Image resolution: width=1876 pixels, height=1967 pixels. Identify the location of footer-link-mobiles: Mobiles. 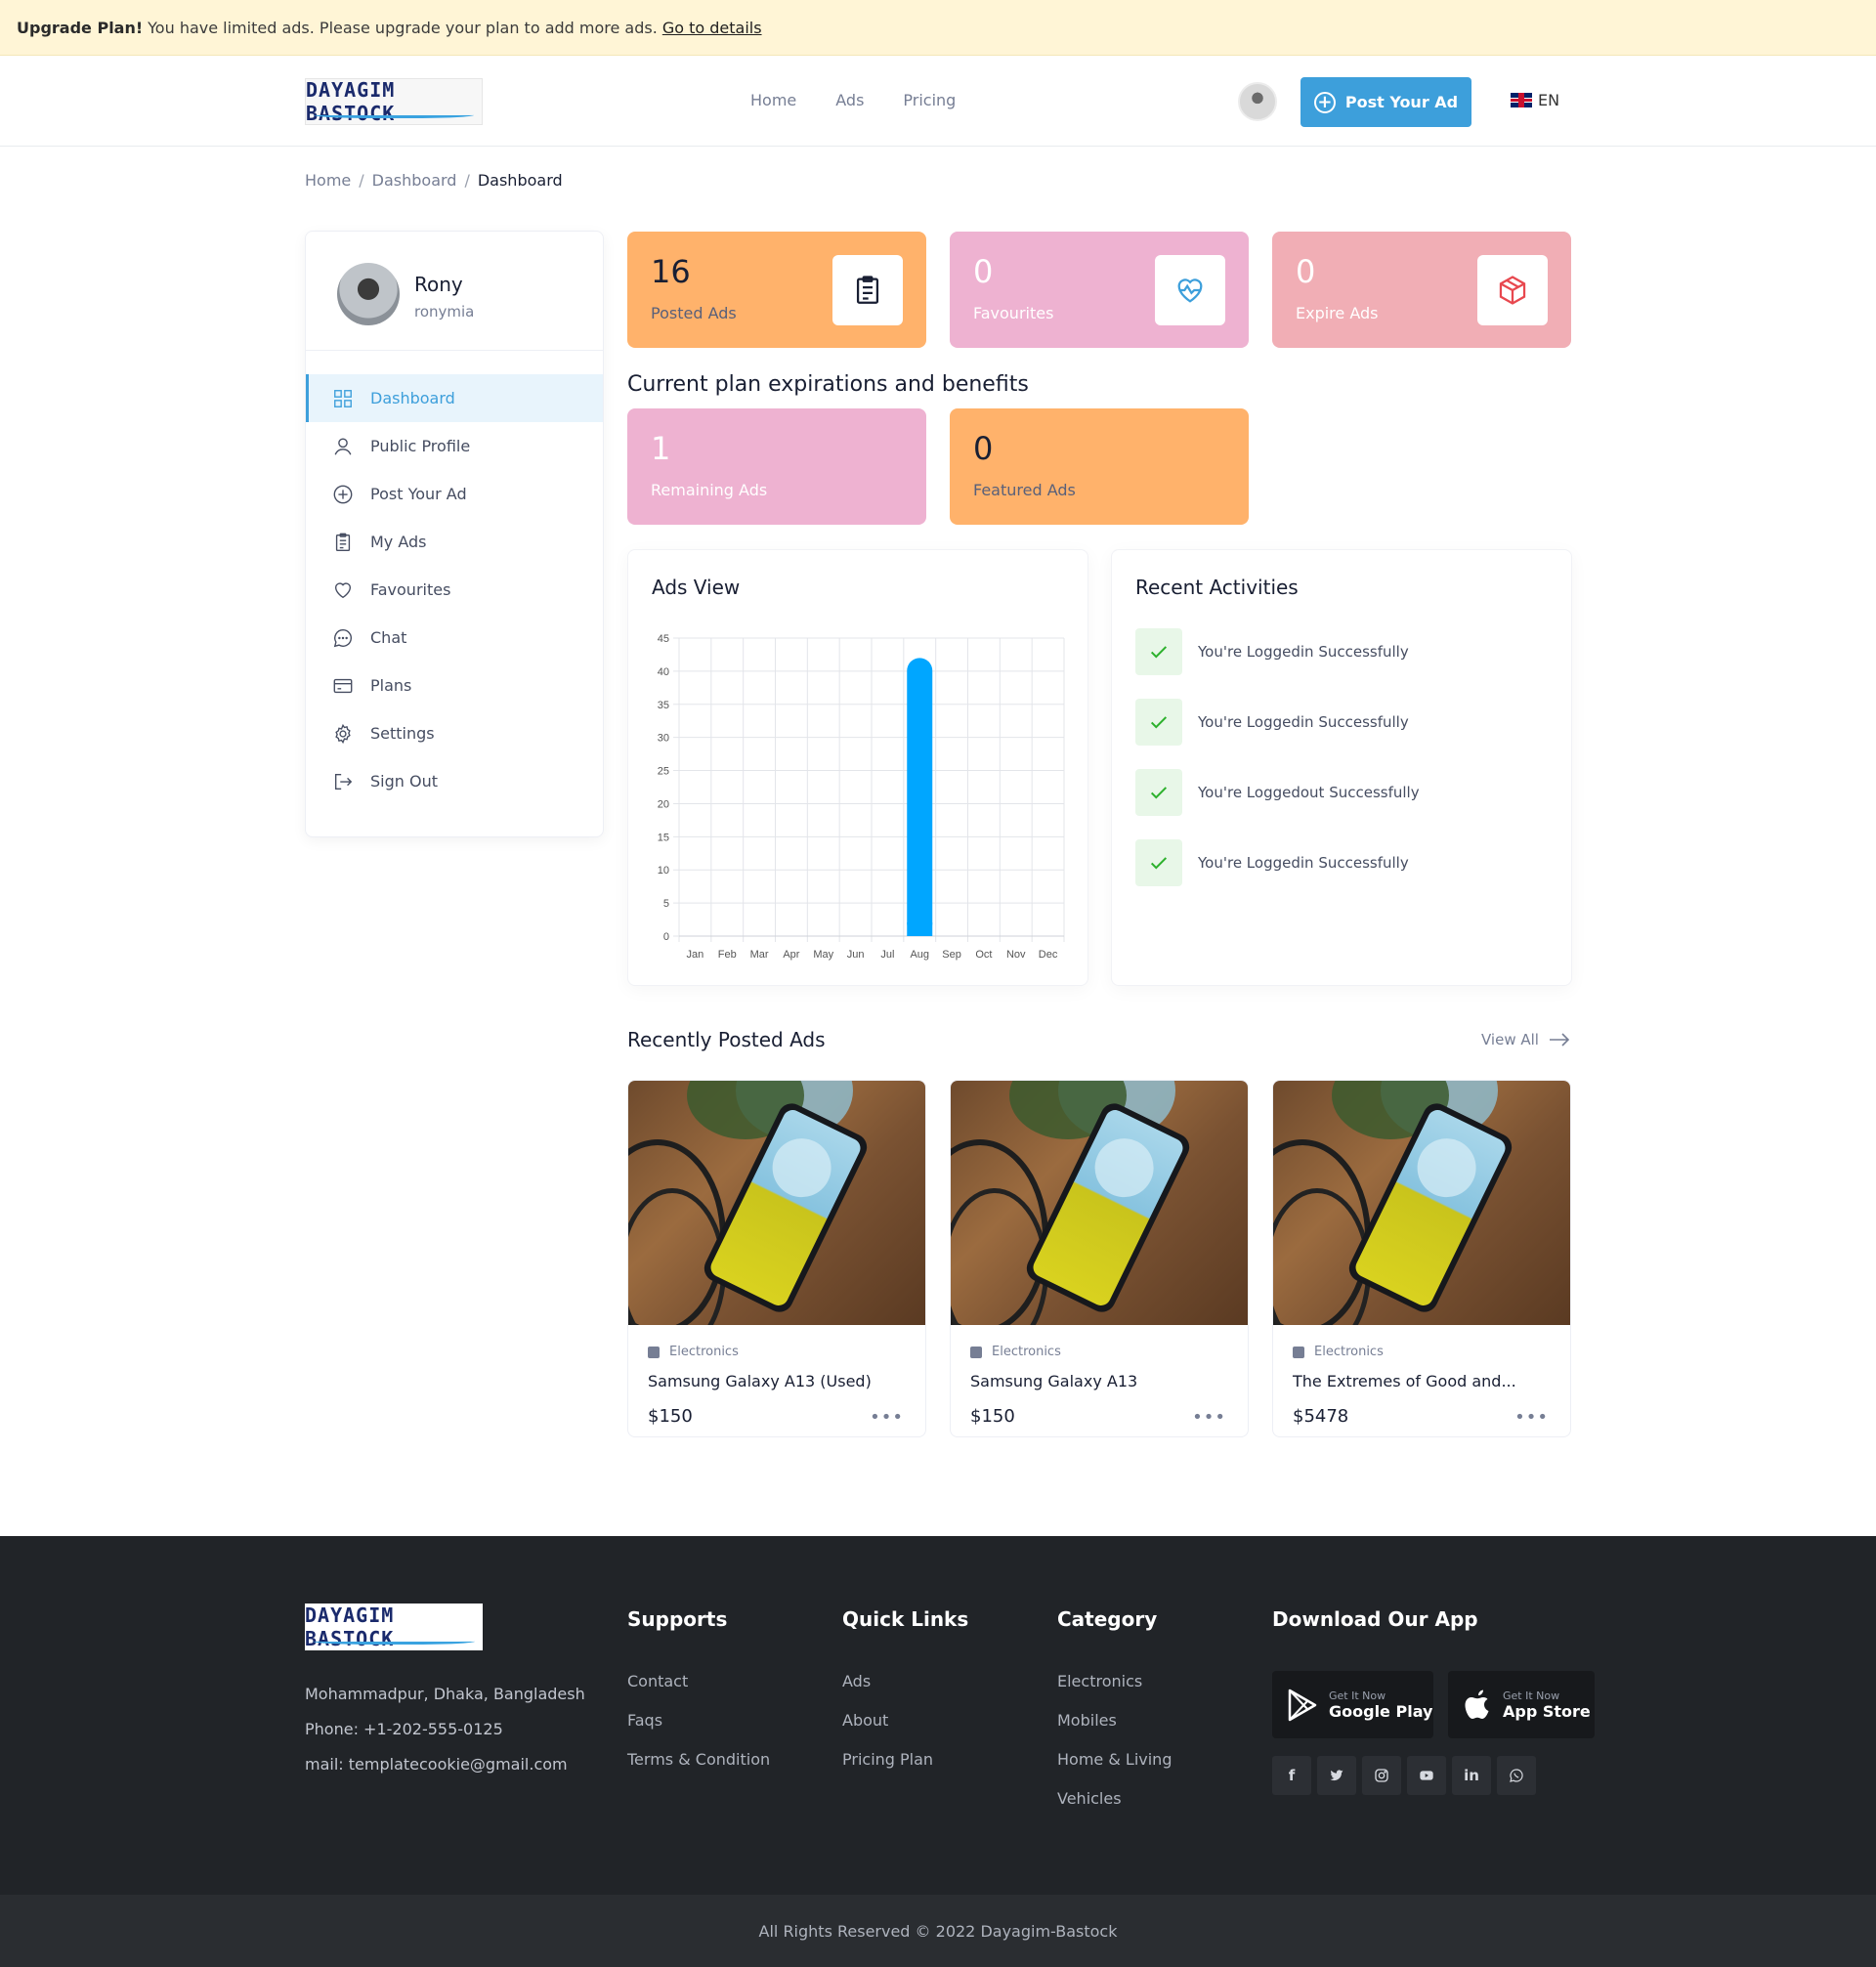
(1087, 1720).